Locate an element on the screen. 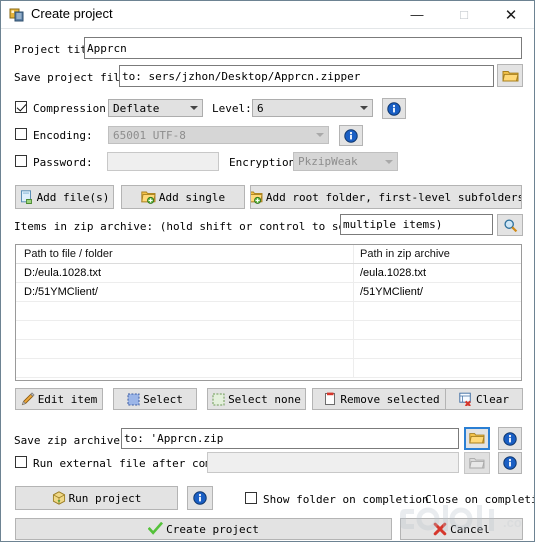  save-project-file-input: to: sers/jzhon/Desktop/Apprcn.zipper is located at coordinates (306, 76).